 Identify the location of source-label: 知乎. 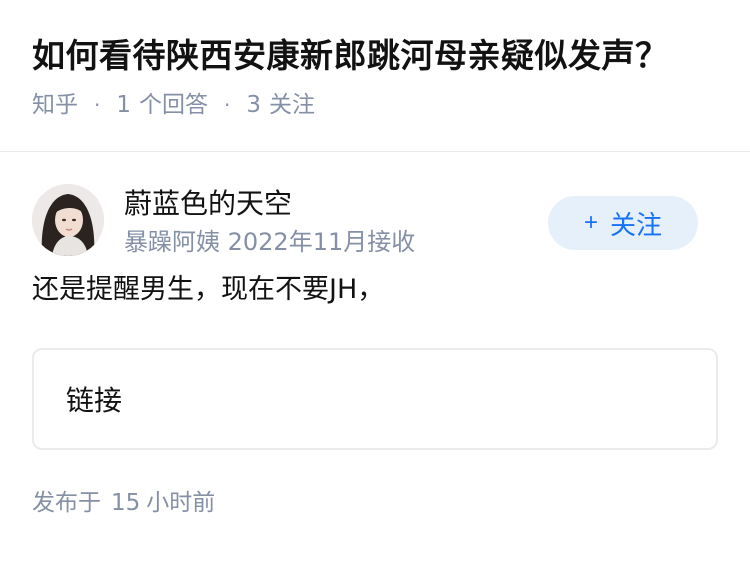
(55, 105).